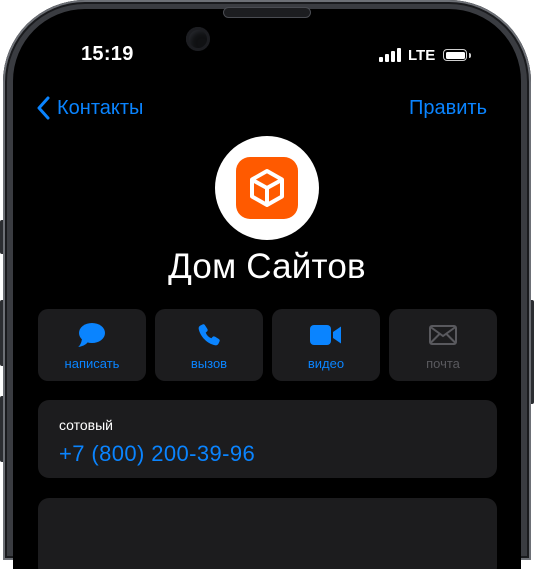 The width and height of the screenshot is (534, 569). I want to click on chevron-left-icon, so click(43, 108).